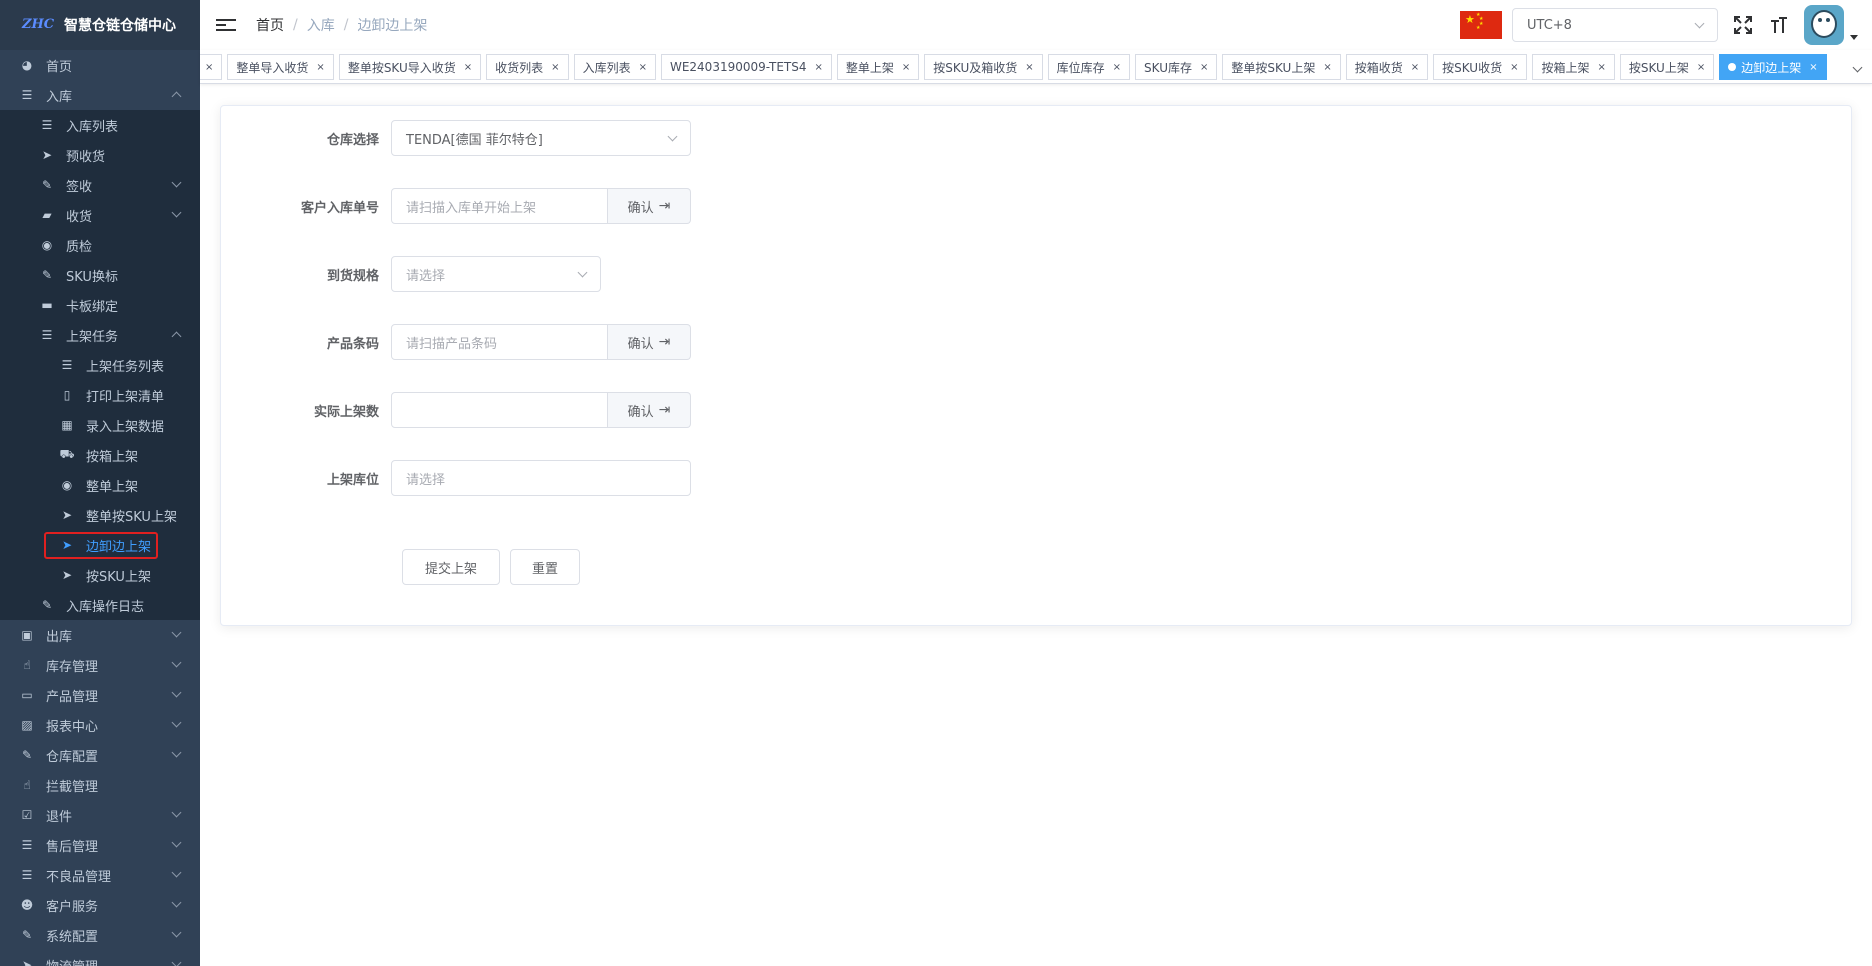 The image size is (1872, 966). What do you see at coordinates (27, 65) in the screenshot?
I see `dashboard-icon: ◕` at bounding box center [27, 65].